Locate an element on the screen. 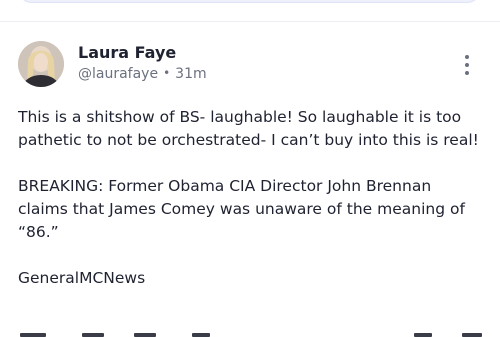 This screenshot has height=337, width=500. avatar is located at coordinates (41, 64).